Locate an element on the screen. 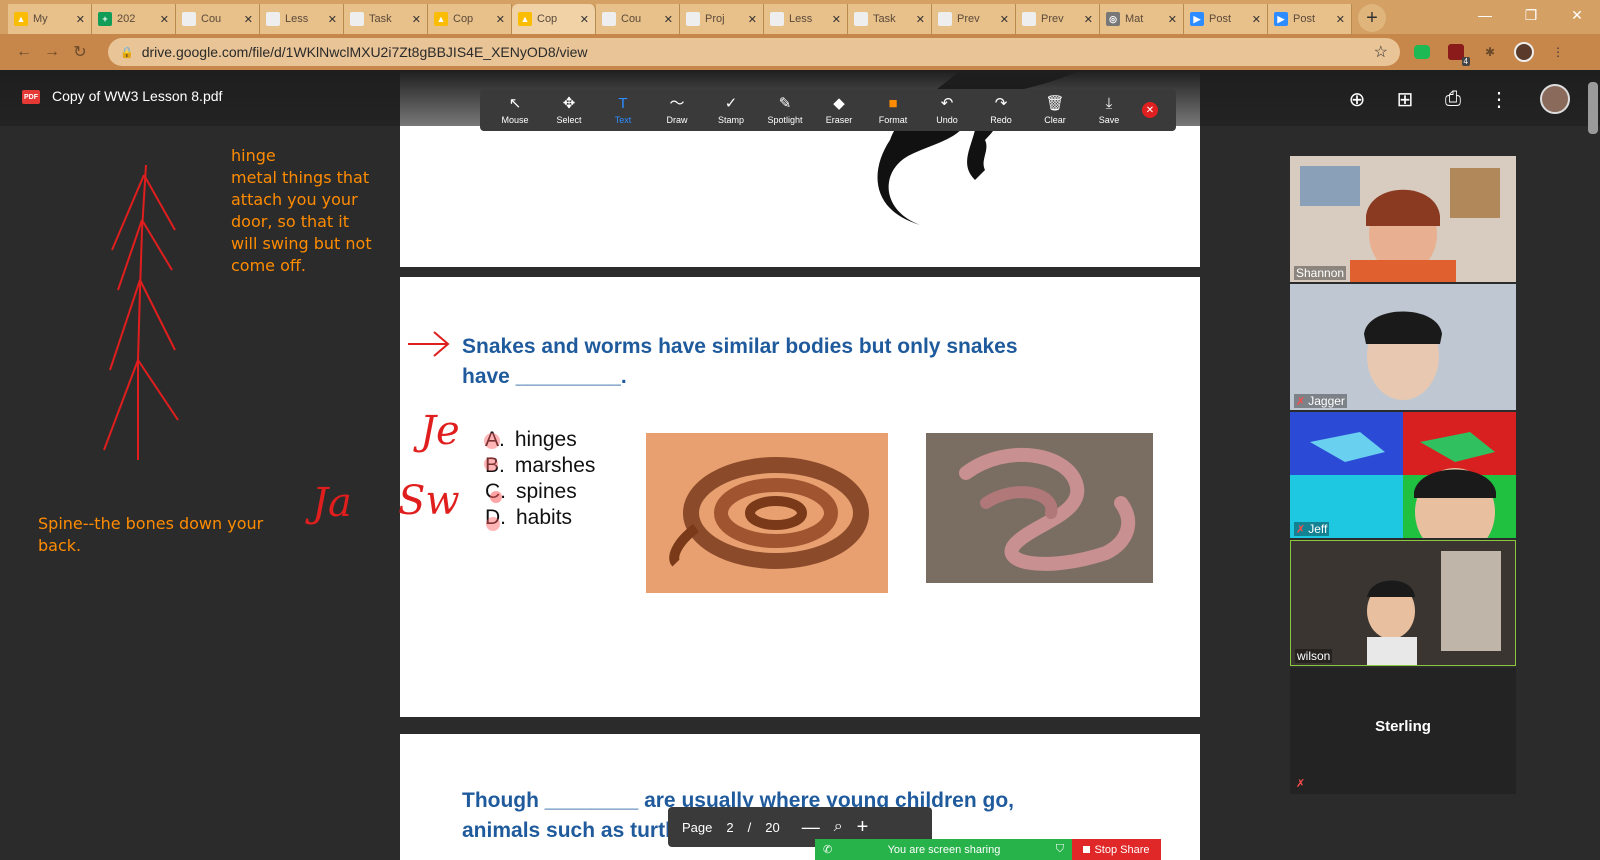 The height and width of the screenshot is (860, 1600). annotate-draw-button: 〜 Draw is located at coordinates (677, 109).